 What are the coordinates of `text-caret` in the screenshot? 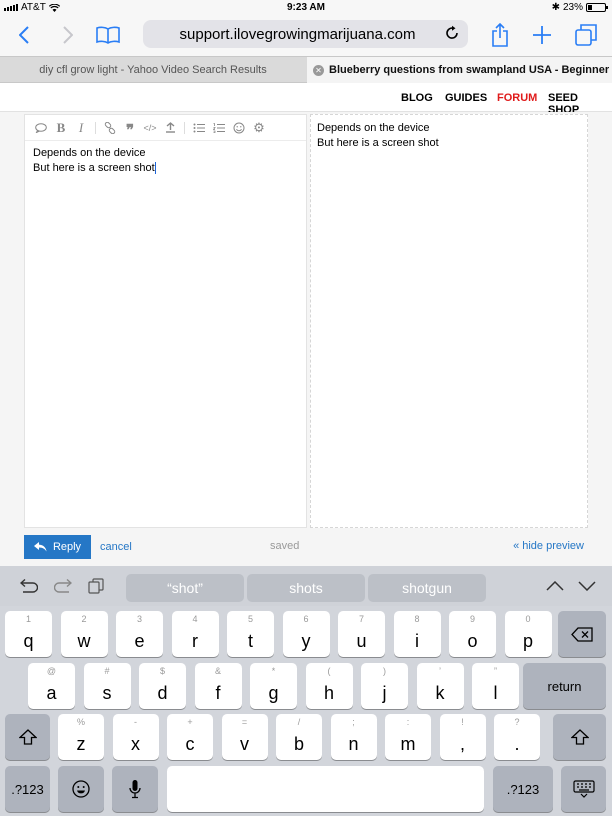 It's located at (155, 168).